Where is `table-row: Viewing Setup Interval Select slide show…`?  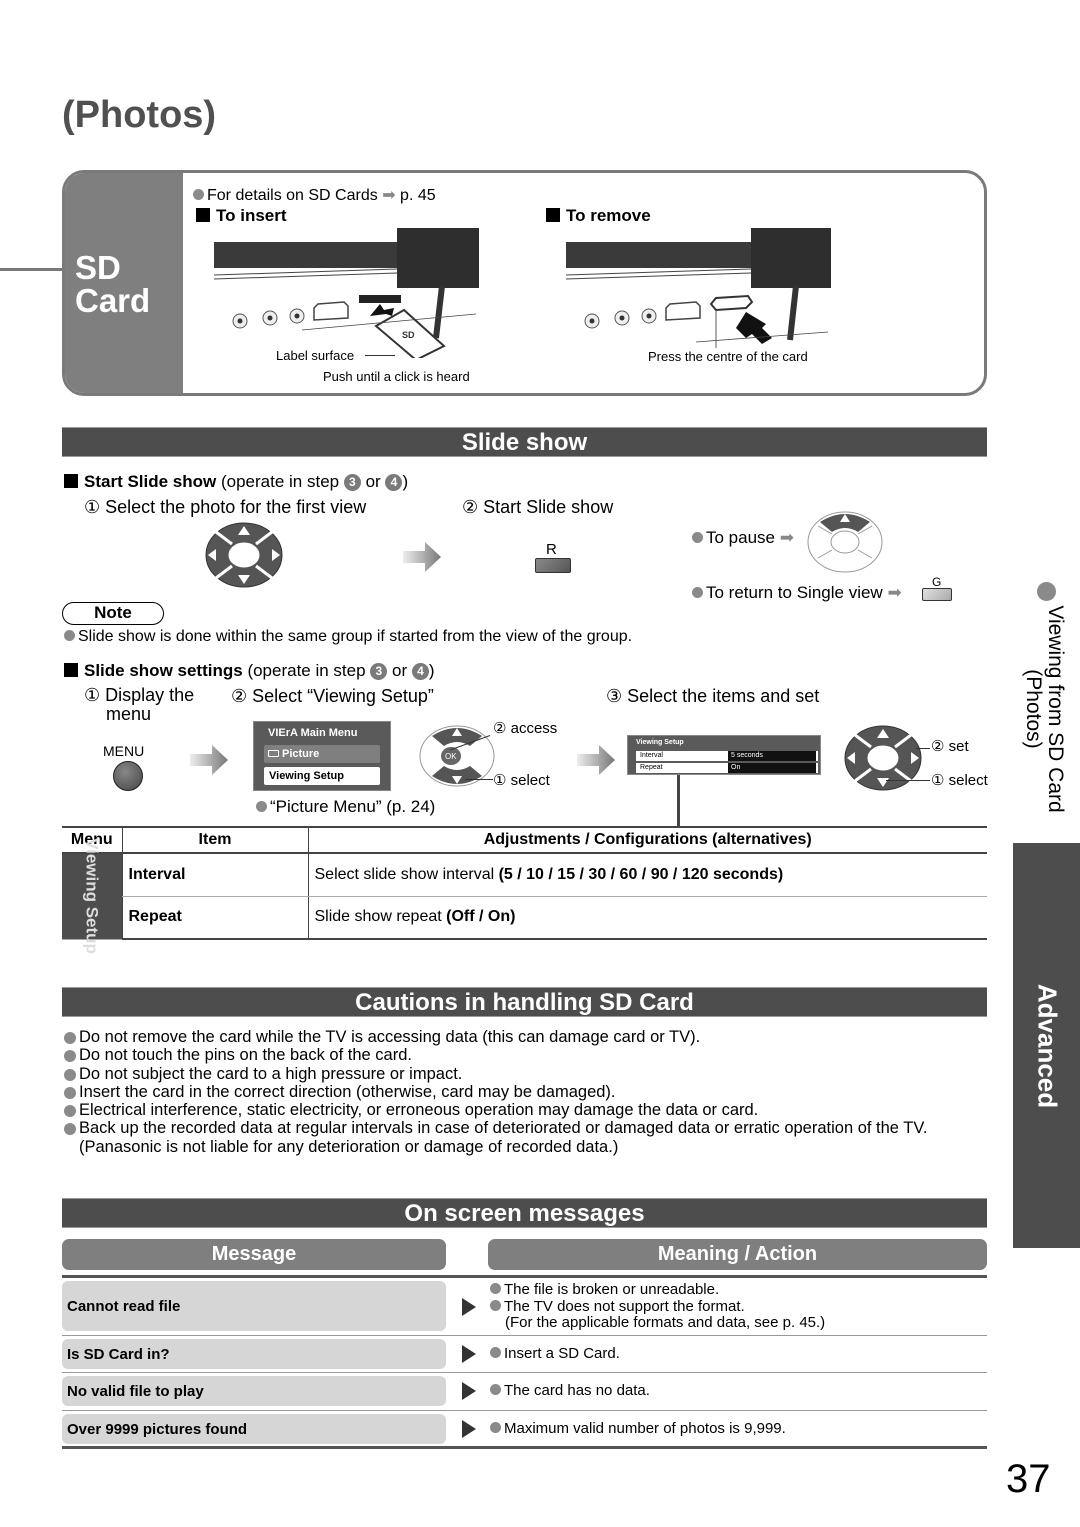
table-row: Viewing Setup Interval Select slide show… is located at coordinates (524, 896).